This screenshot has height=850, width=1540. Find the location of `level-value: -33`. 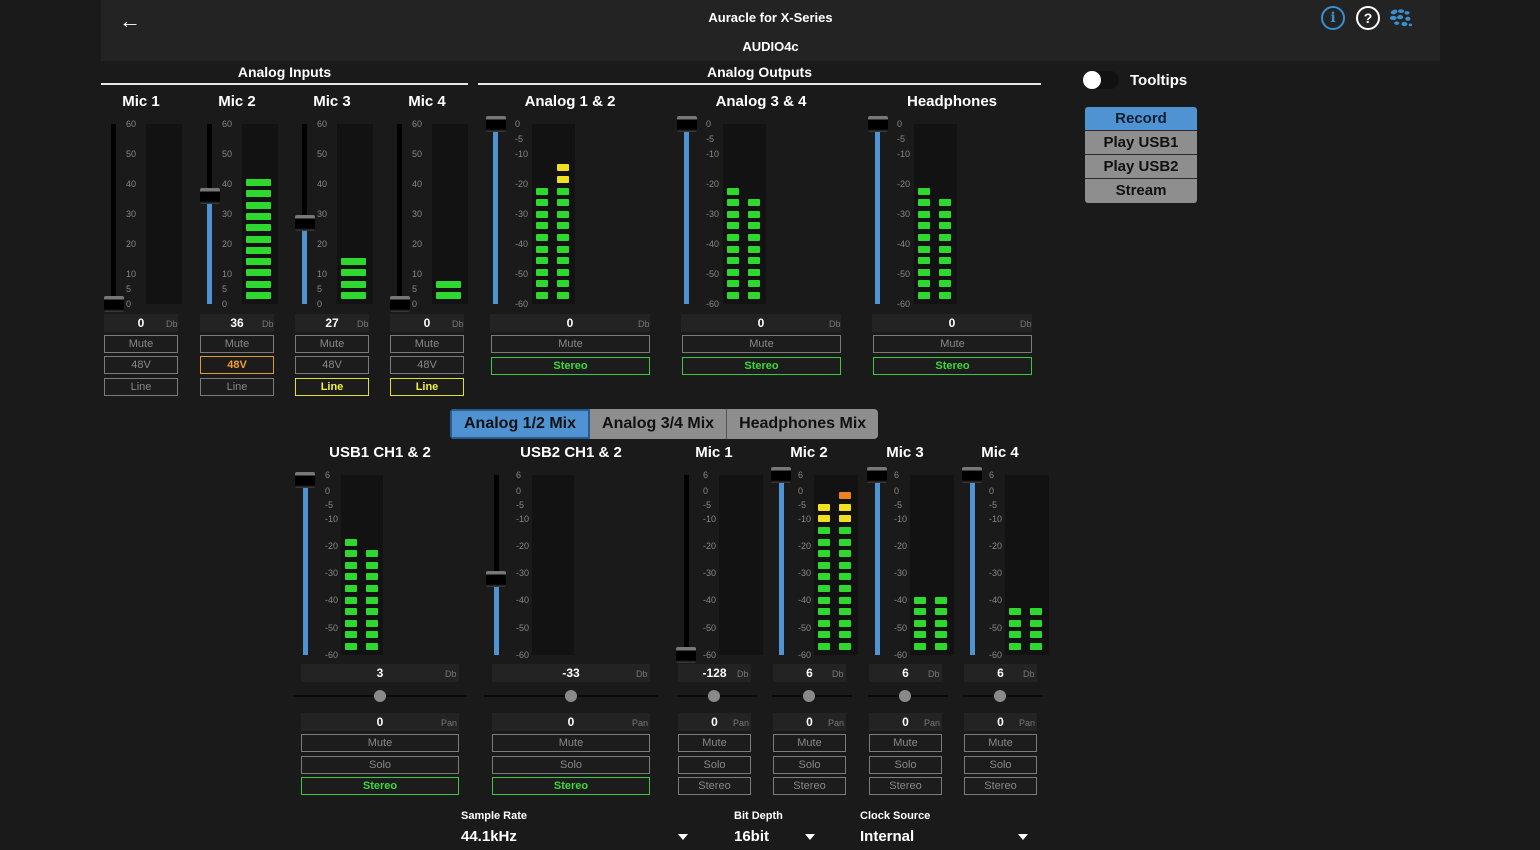

level-value: -33 is located at coordinates (571, 673).